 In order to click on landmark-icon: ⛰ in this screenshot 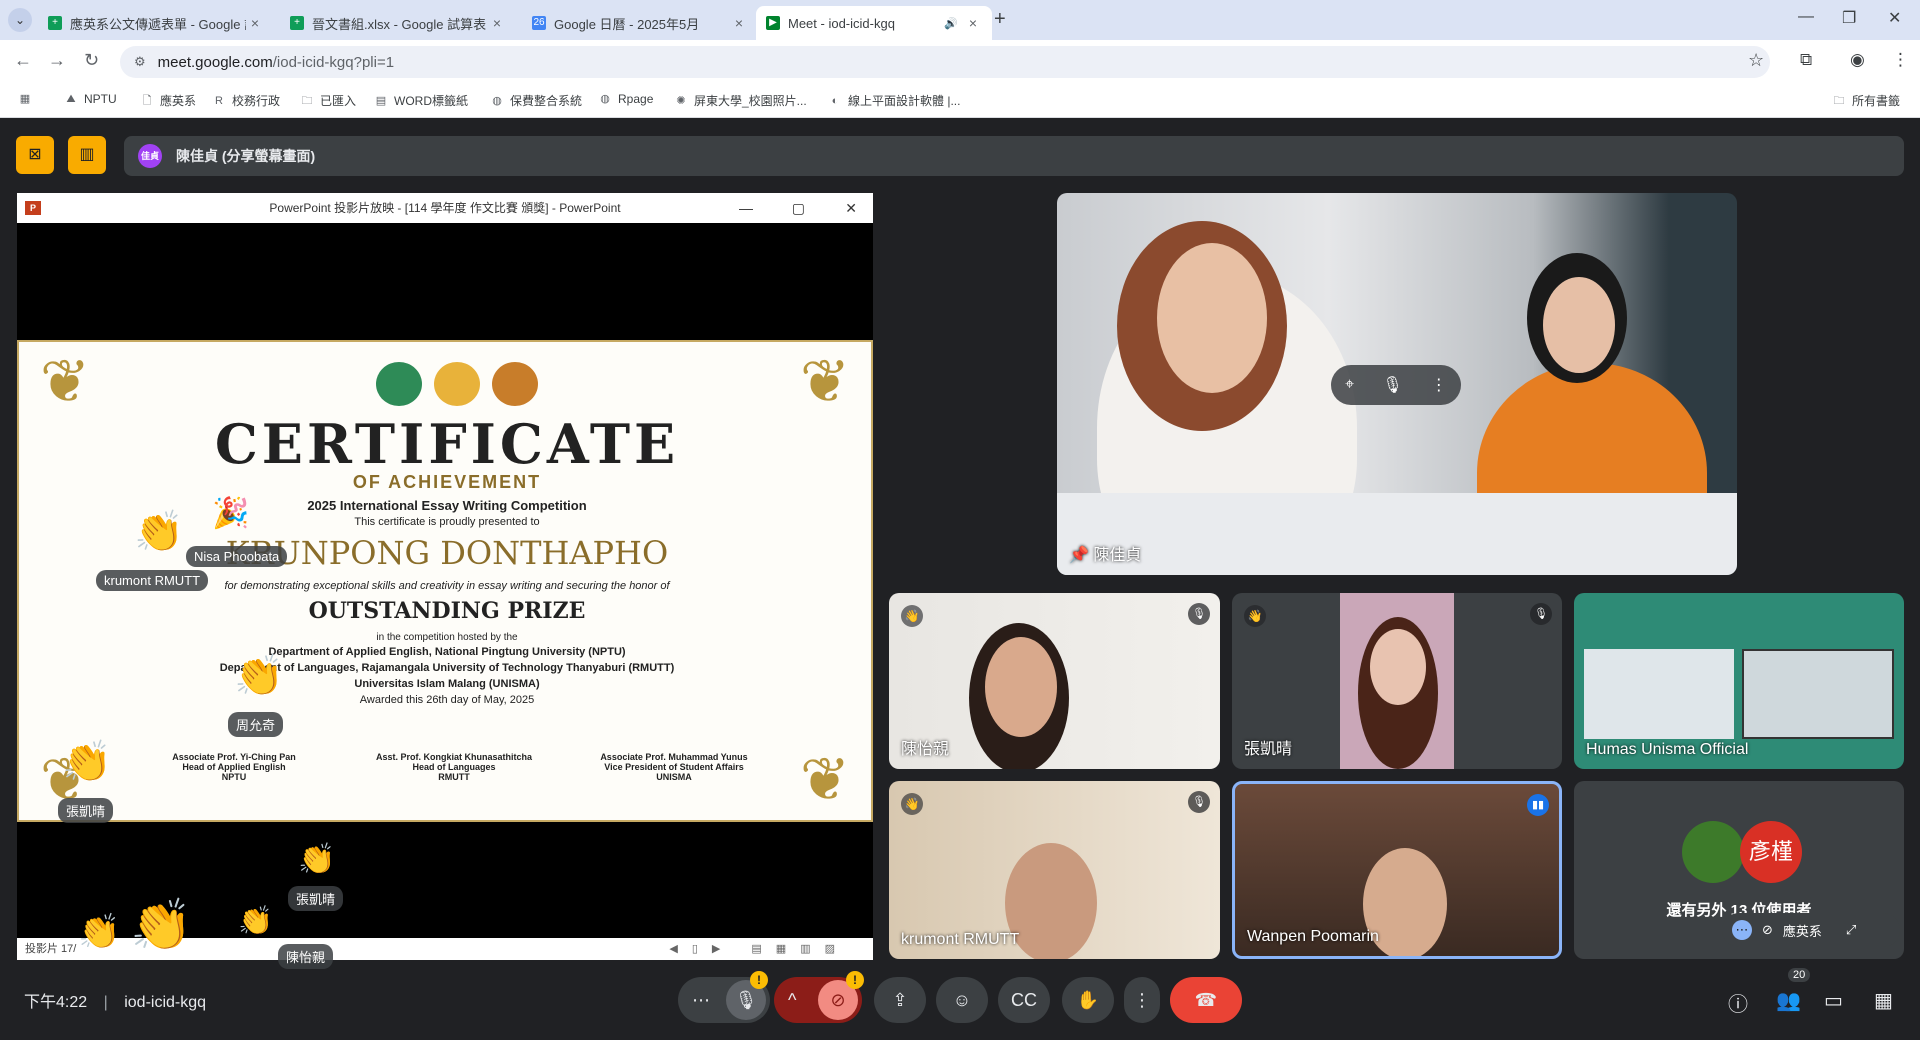, I will do `click(71, 99)`.